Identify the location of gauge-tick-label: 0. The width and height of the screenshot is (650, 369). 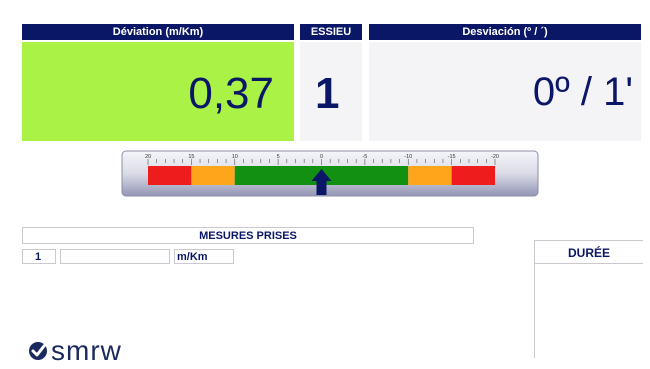
(321, 157).